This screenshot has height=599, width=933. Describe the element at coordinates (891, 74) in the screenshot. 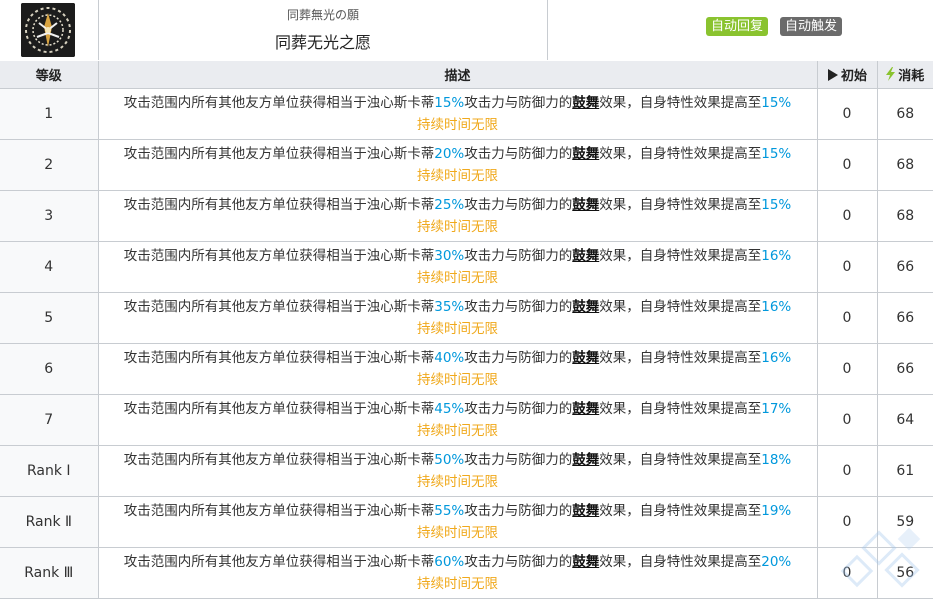

I see `lightning-icon` at that location.